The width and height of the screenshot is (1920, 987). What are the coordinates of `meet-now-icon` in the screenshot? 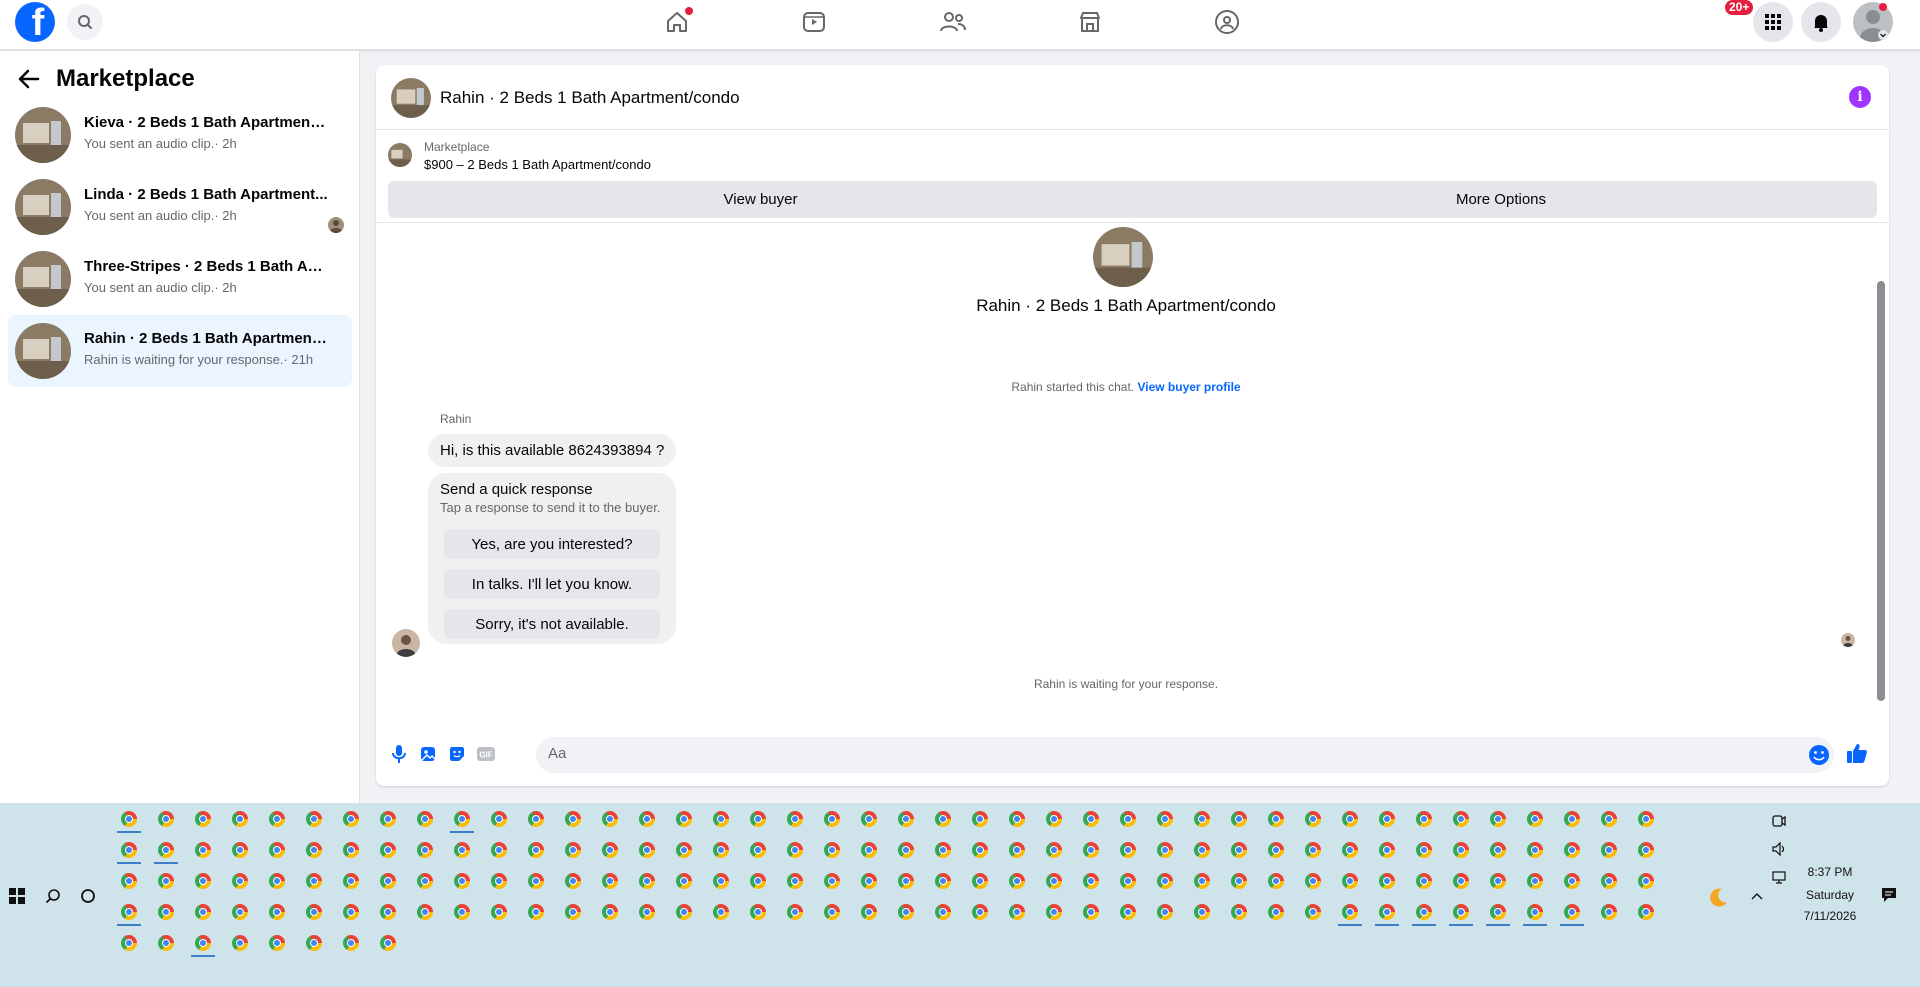 It's located at (1779, 821).